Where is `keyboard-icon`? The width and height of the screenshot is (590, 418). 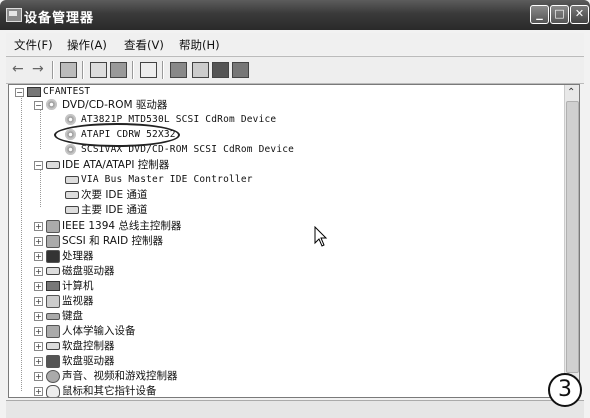
keyboard-icon is located at coordinates (53, 316).